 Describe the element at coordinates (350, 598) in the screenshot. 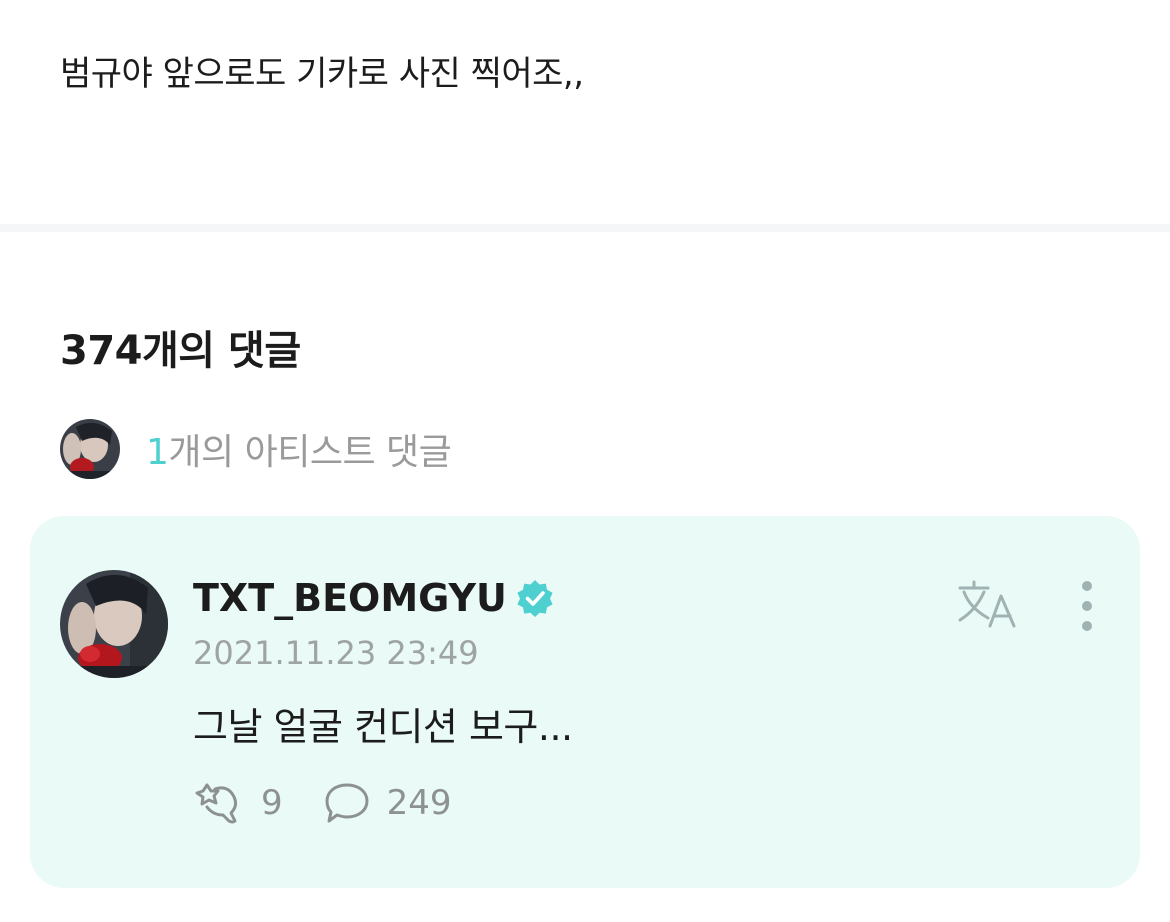

I see `author-name: TXT_BEOMGYU` at that location.